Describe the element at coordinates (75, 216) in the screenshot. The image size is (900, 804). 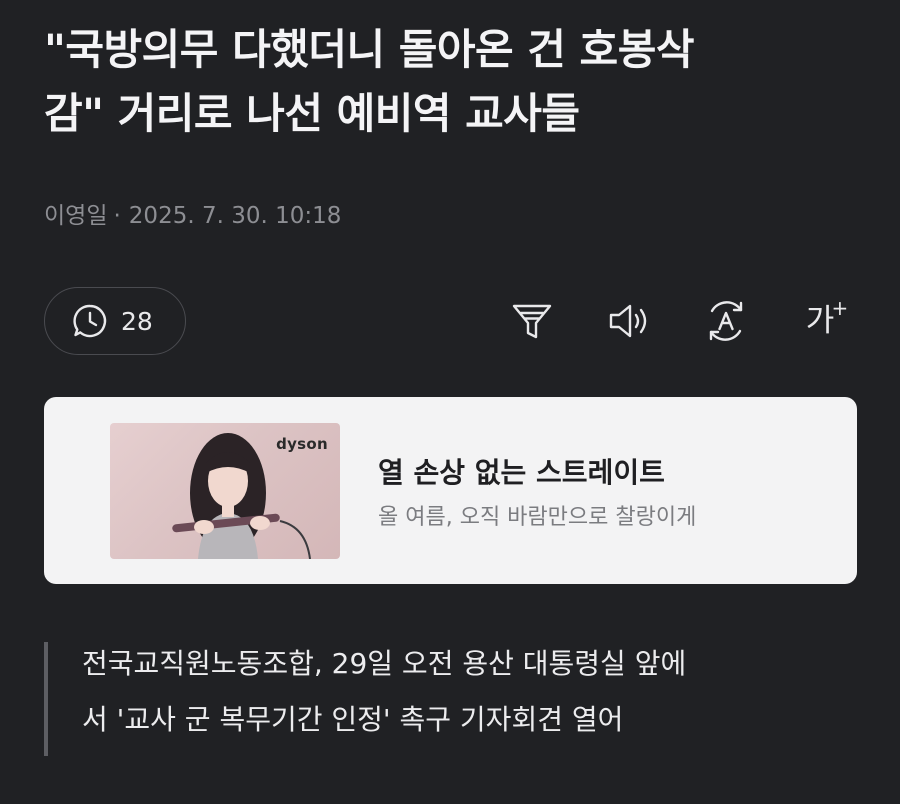
I see `author-name: 이영일` at that location.